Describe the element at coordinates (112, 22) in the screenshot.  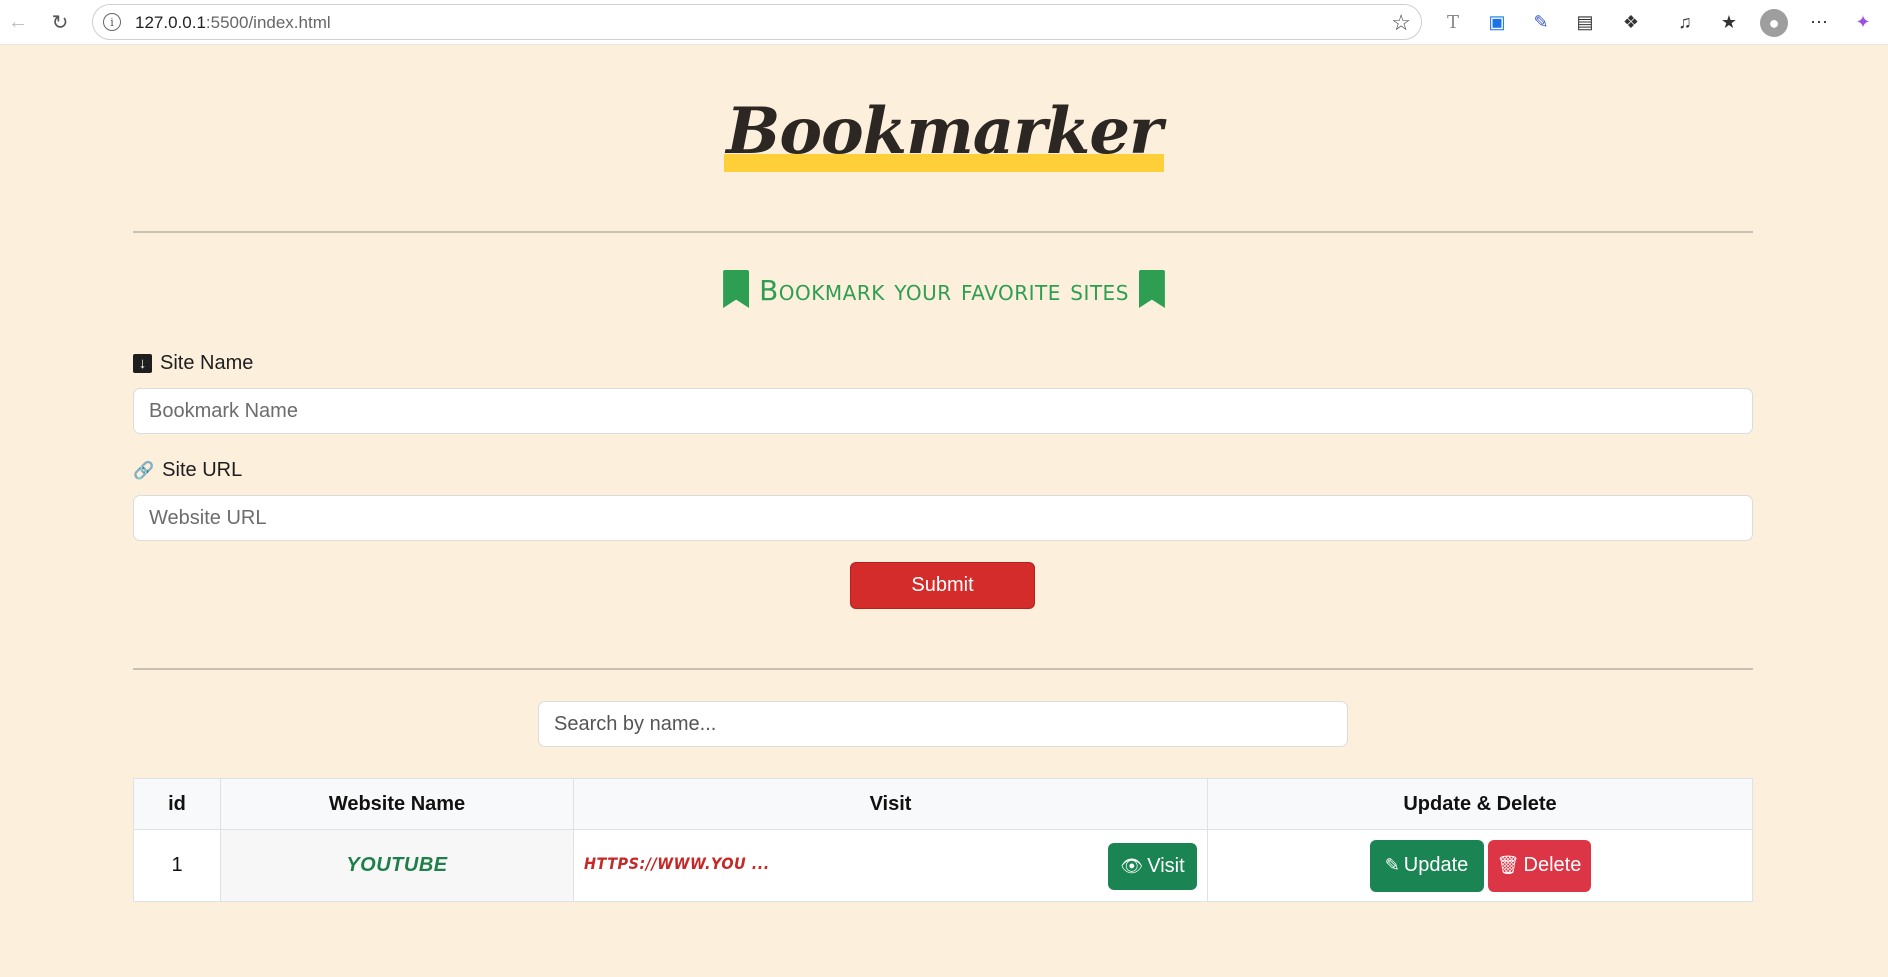
I see `site-info-icon: i` at that location.